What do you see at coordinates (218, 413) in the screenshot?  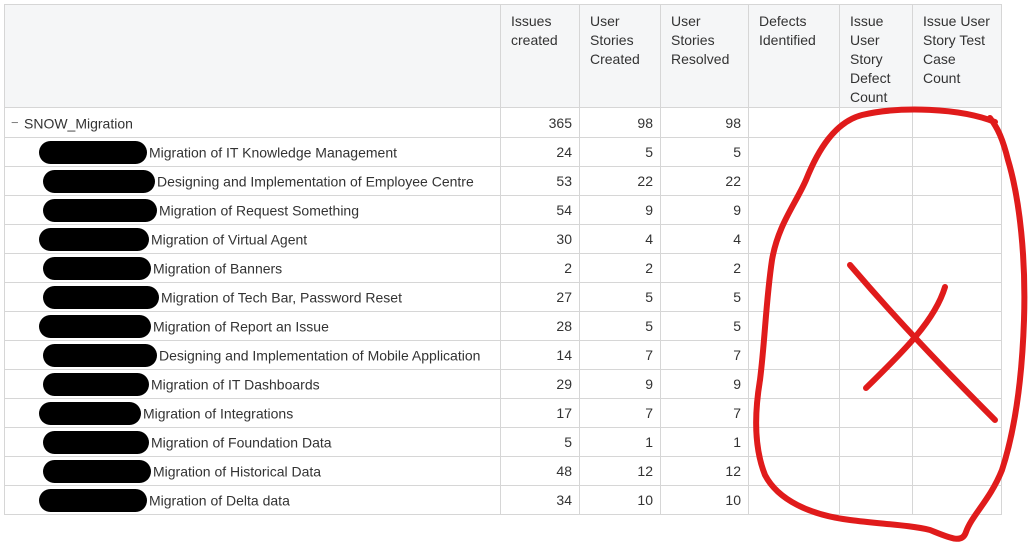 I see `row-label: Migration of Integrations` at bounding box center [218, 413].